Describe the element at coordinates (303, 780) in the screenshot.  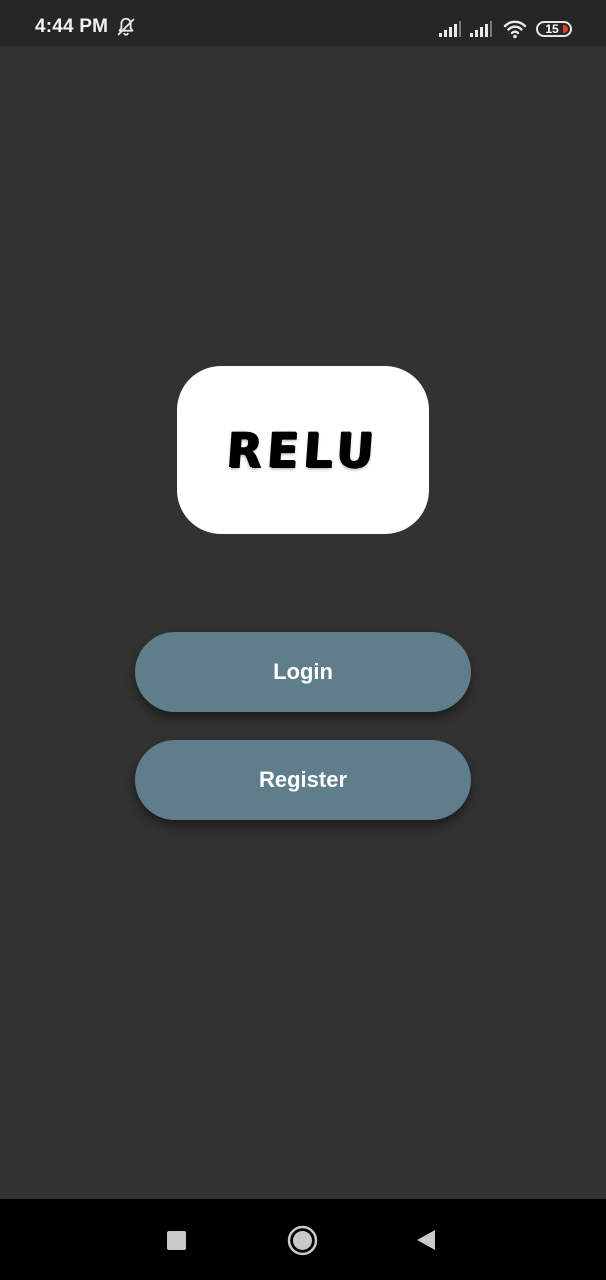
I see `register-button: Register` at that location.